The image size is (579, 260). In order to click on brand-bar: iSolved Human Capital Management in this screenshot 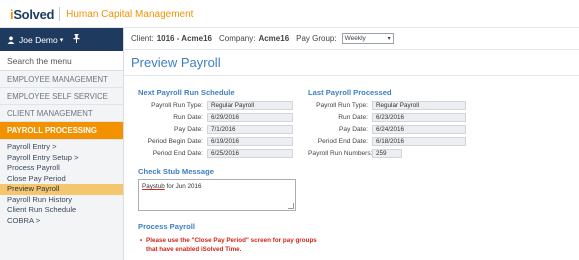, I will do `click(289, 14)`.